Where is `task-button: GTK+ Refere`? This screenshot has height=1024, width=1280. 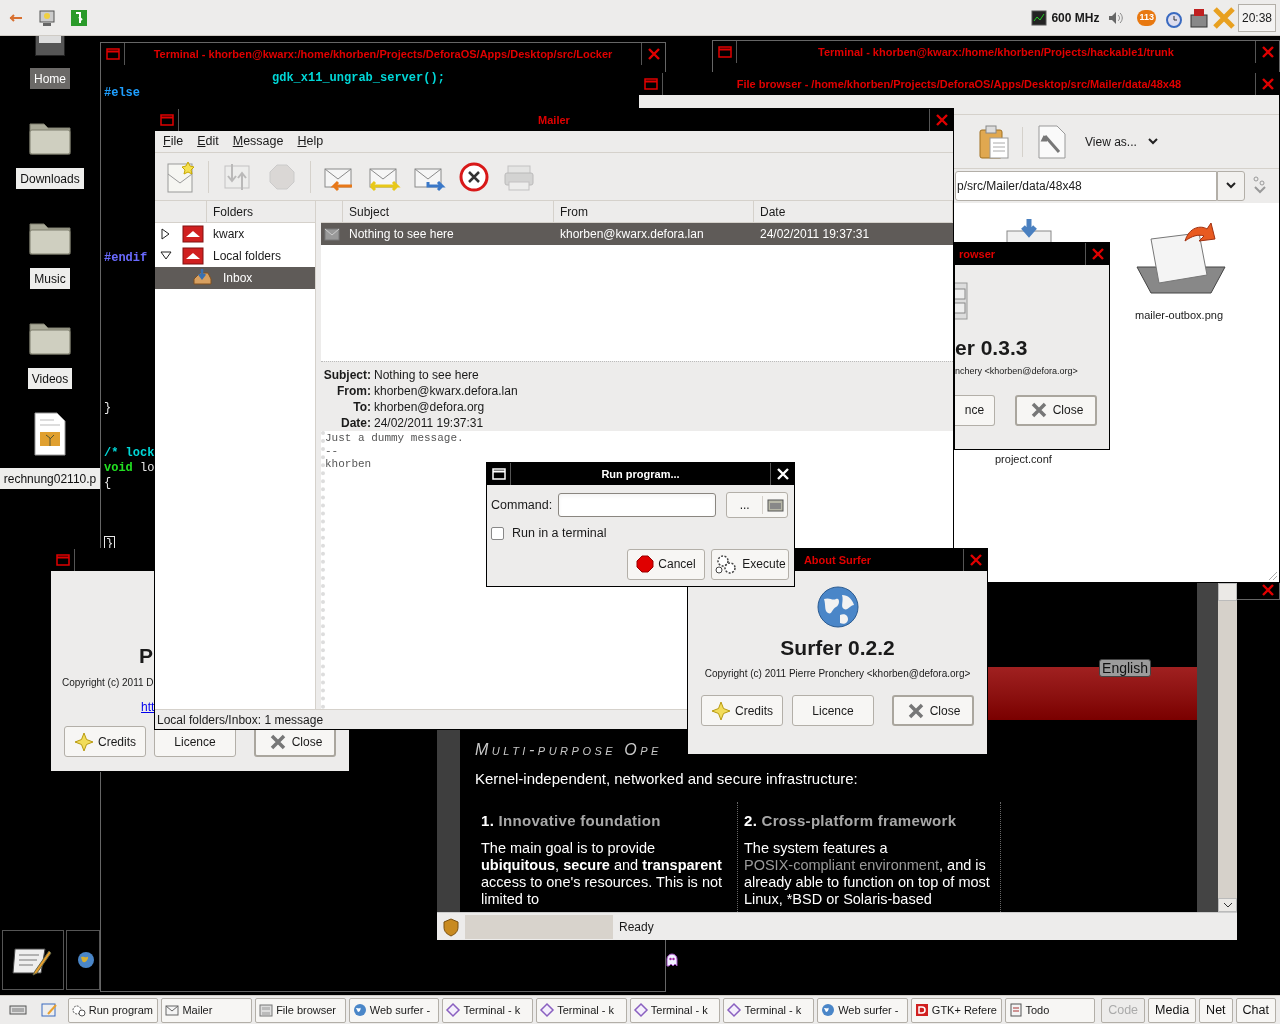 task-button: GTK+ Refere is located at coordinates (956, 1010).